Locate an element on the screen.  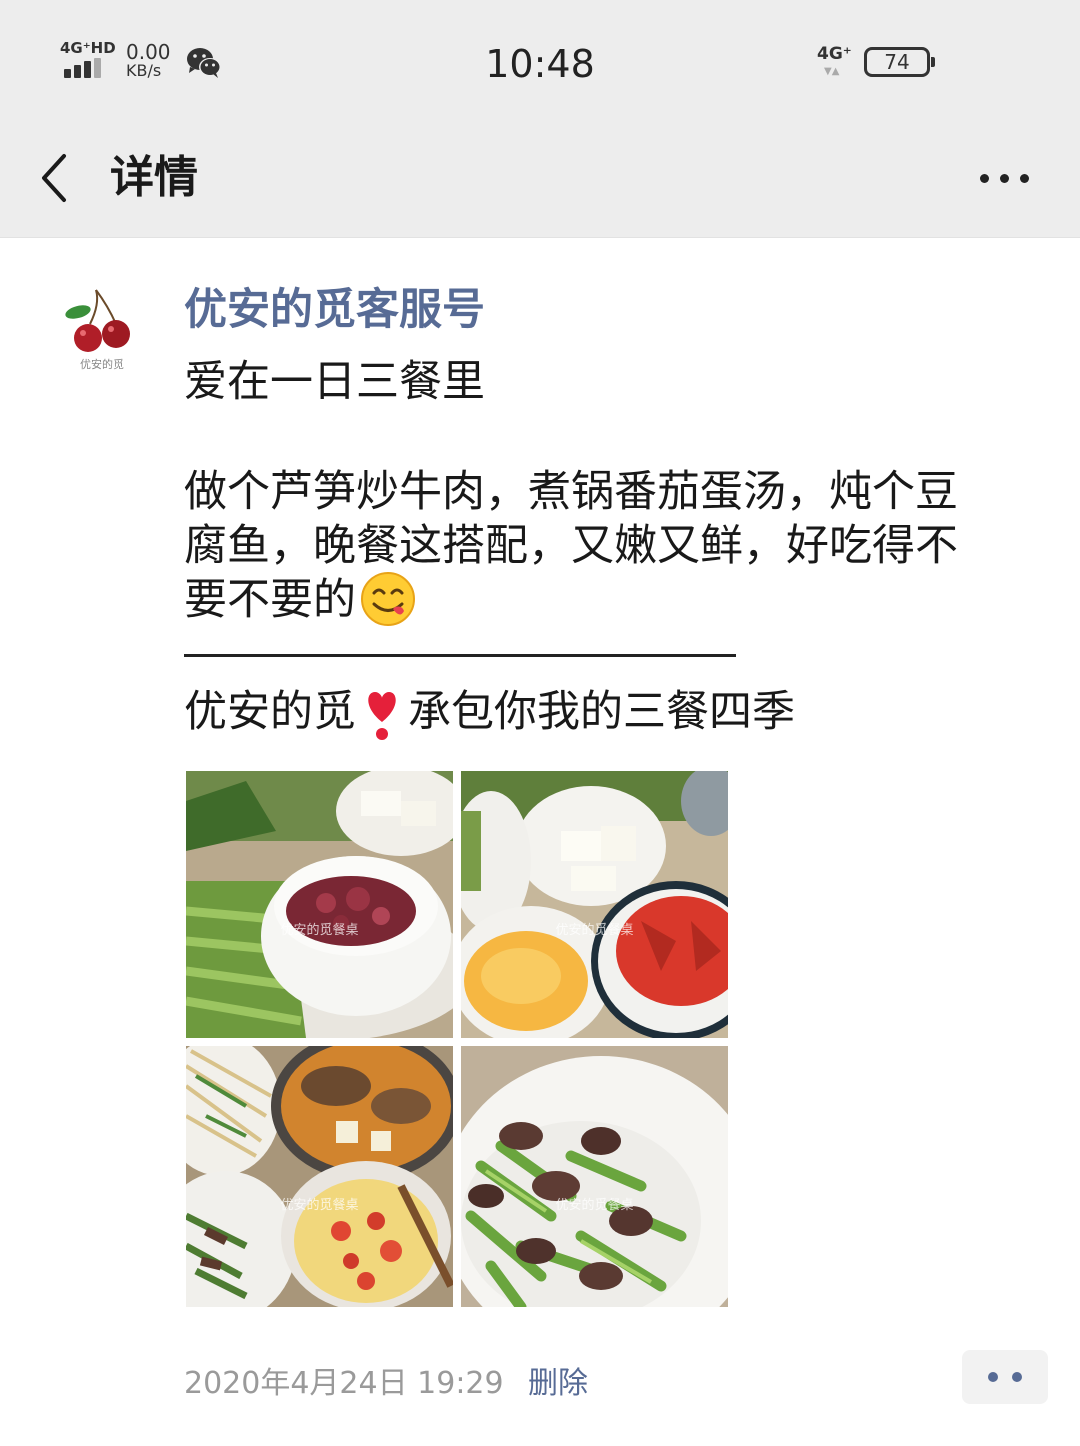
post-line-4-wrap: 要不要的 is located at coordinates (604, 599).